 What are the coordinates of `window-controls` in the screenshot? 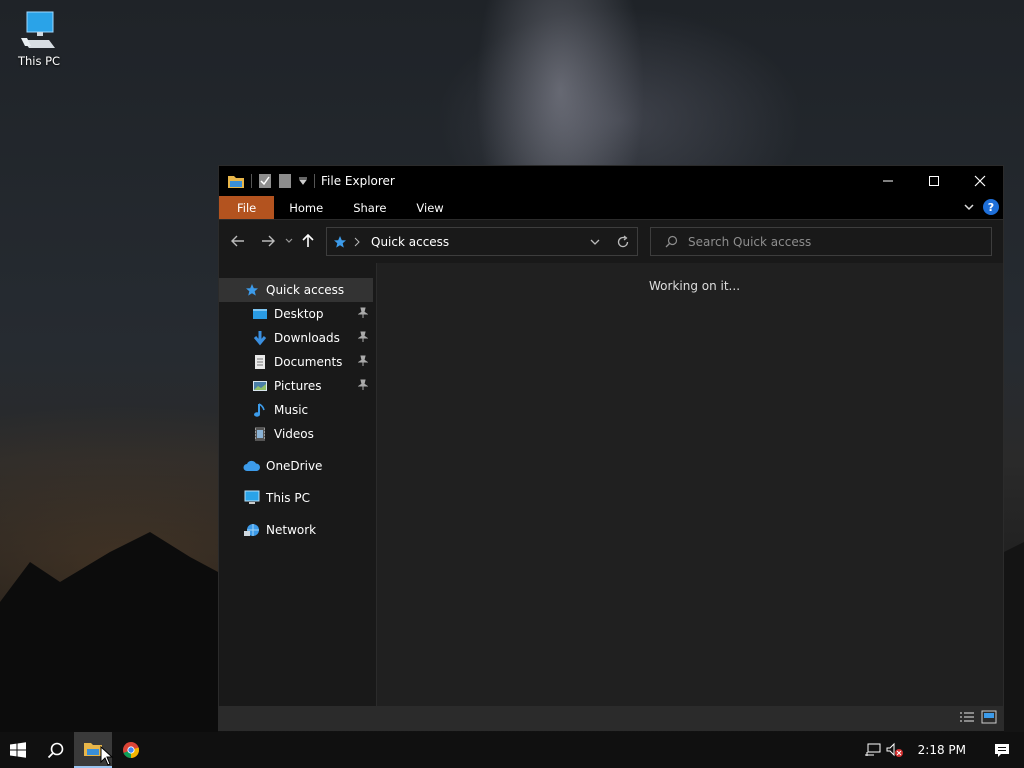 It's located at (934, 181).